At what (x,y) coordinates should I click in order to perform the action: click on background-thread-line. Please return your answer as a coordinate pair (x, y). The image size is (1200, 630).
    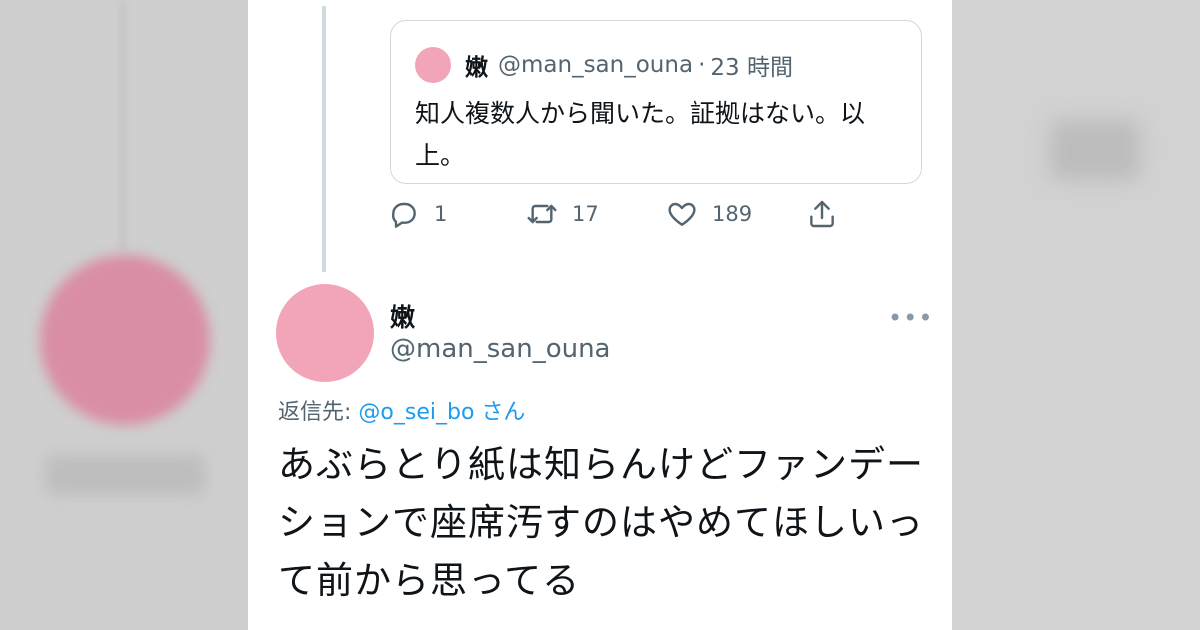
    Looking at the image, I should click on (123, 125).